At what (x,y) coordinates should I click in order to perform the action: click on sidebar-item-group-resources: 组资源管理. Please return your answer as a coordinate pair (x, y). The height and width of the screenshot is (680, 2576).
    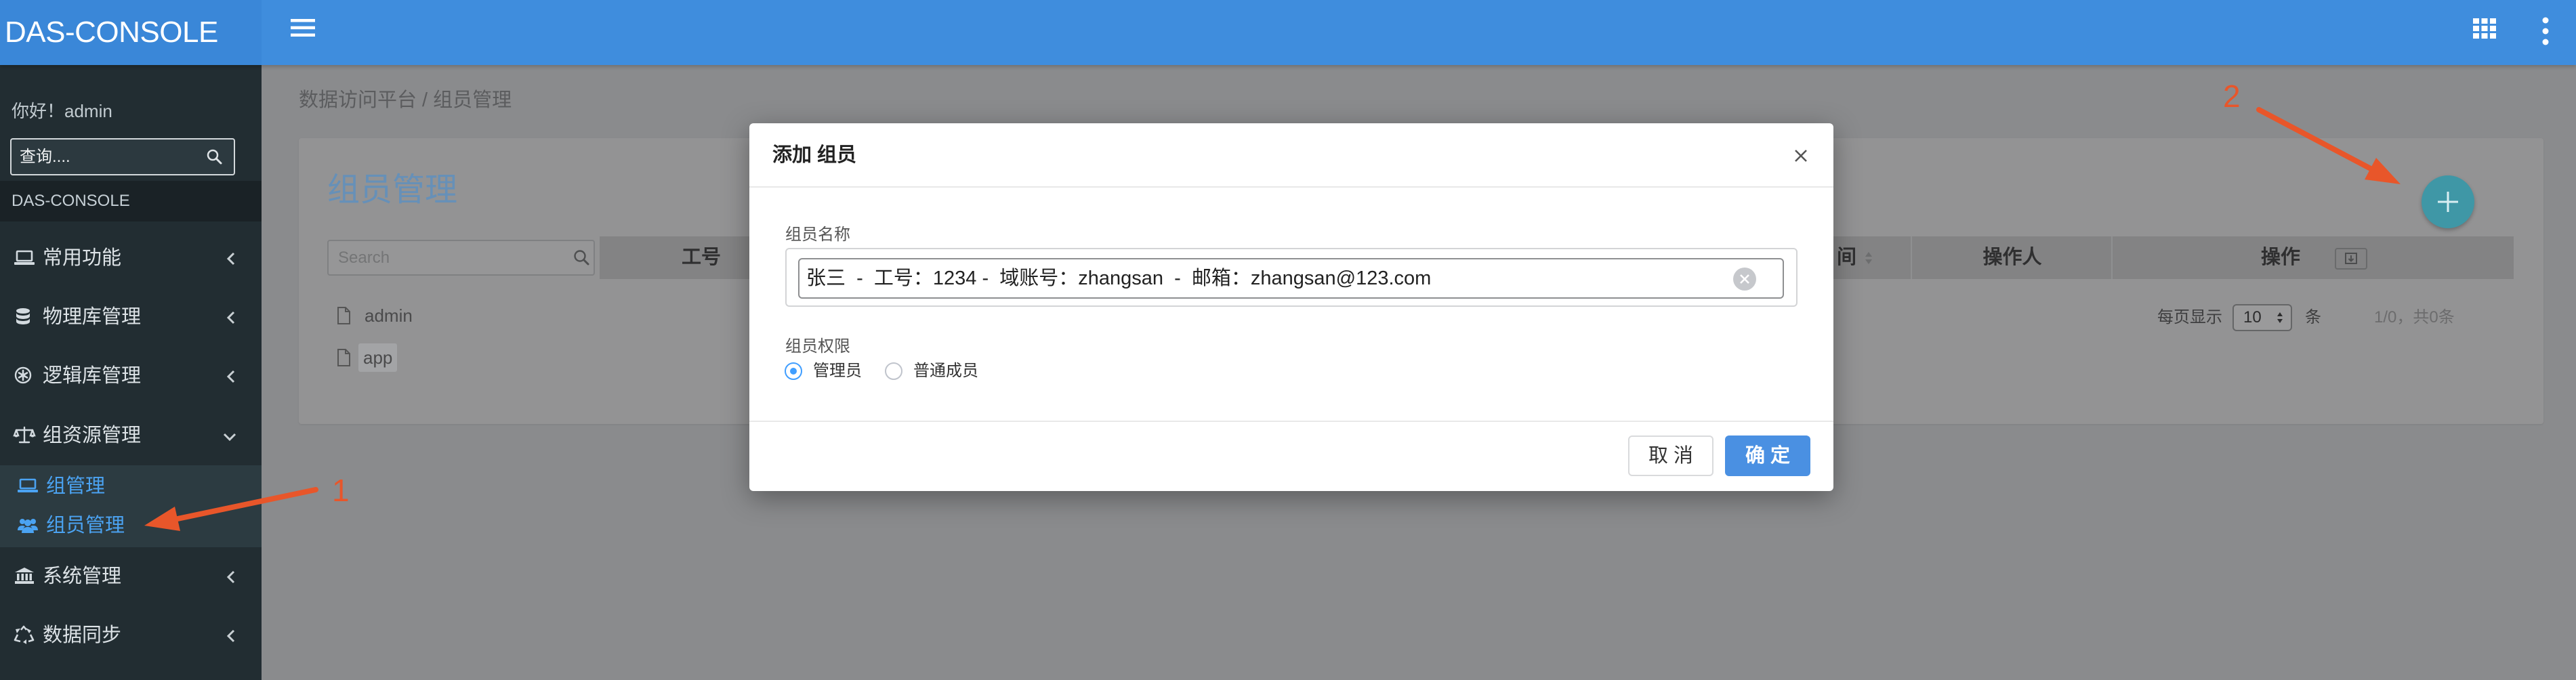
    Looking at the image, I should click on (131, 435).